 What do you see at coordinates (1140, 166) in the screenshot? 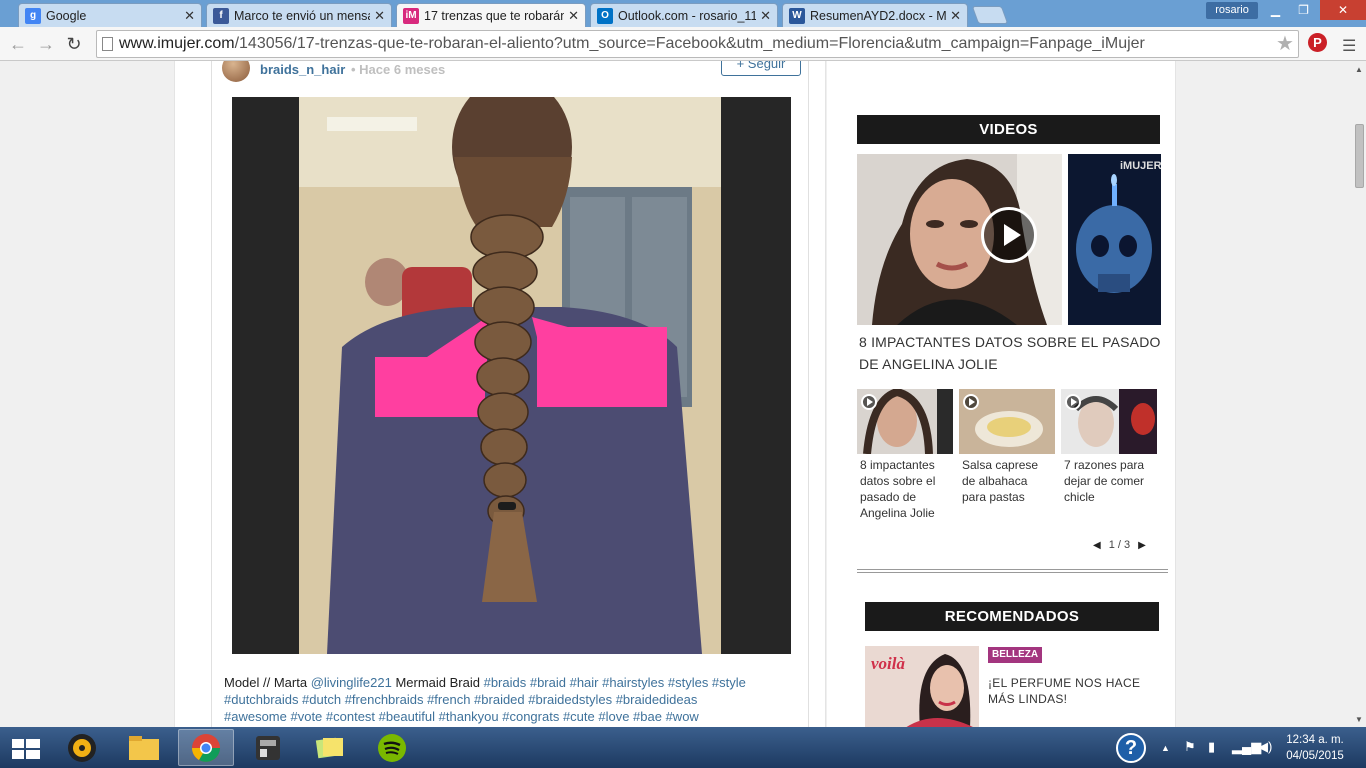
I see `imujer-logo: iMUJER` at bounding box center [1140, 166].